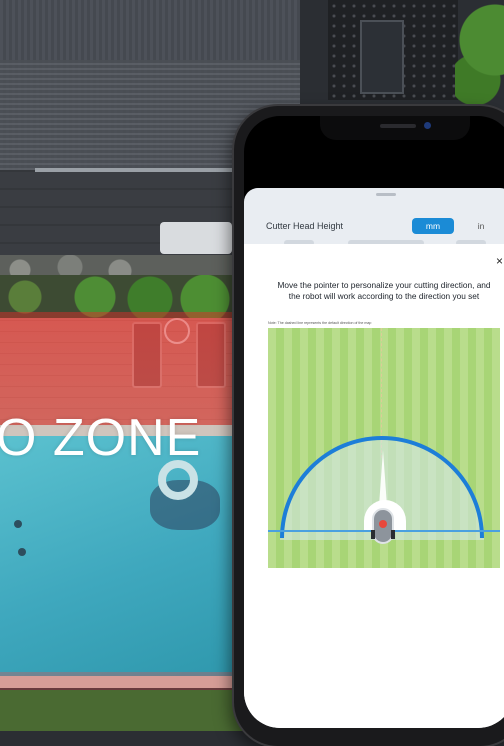 The image size is (504, 746). Describe the element at coordinates (120, 682) in the screenshot. I see `no-zone-overlay-bottom` at that location.